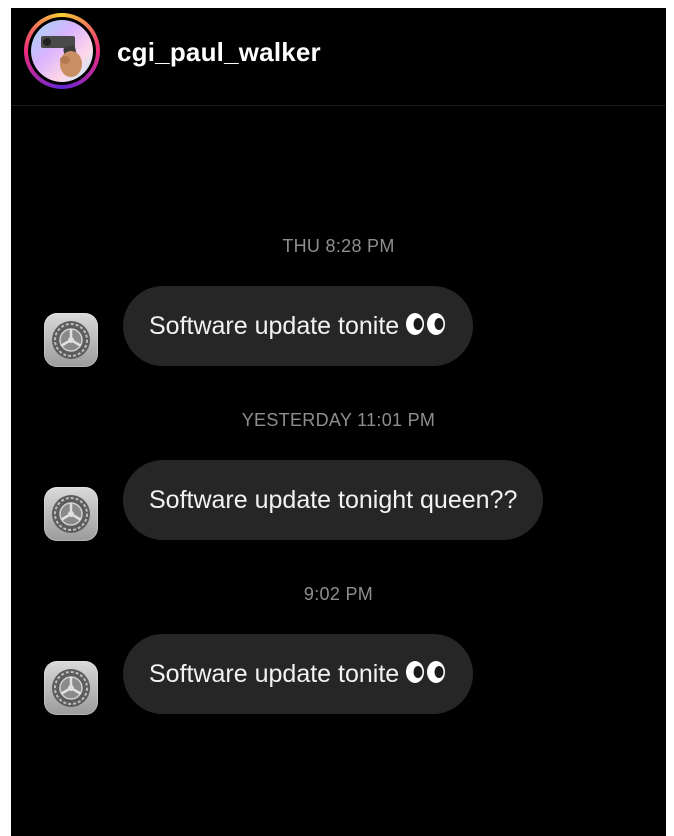 The height and width of the screenshot is (836, 674). What do you see at coordinates (219, 52) in the screenshot?
I see `username: cgi_paul_walker` at bounding box center [219, 52].